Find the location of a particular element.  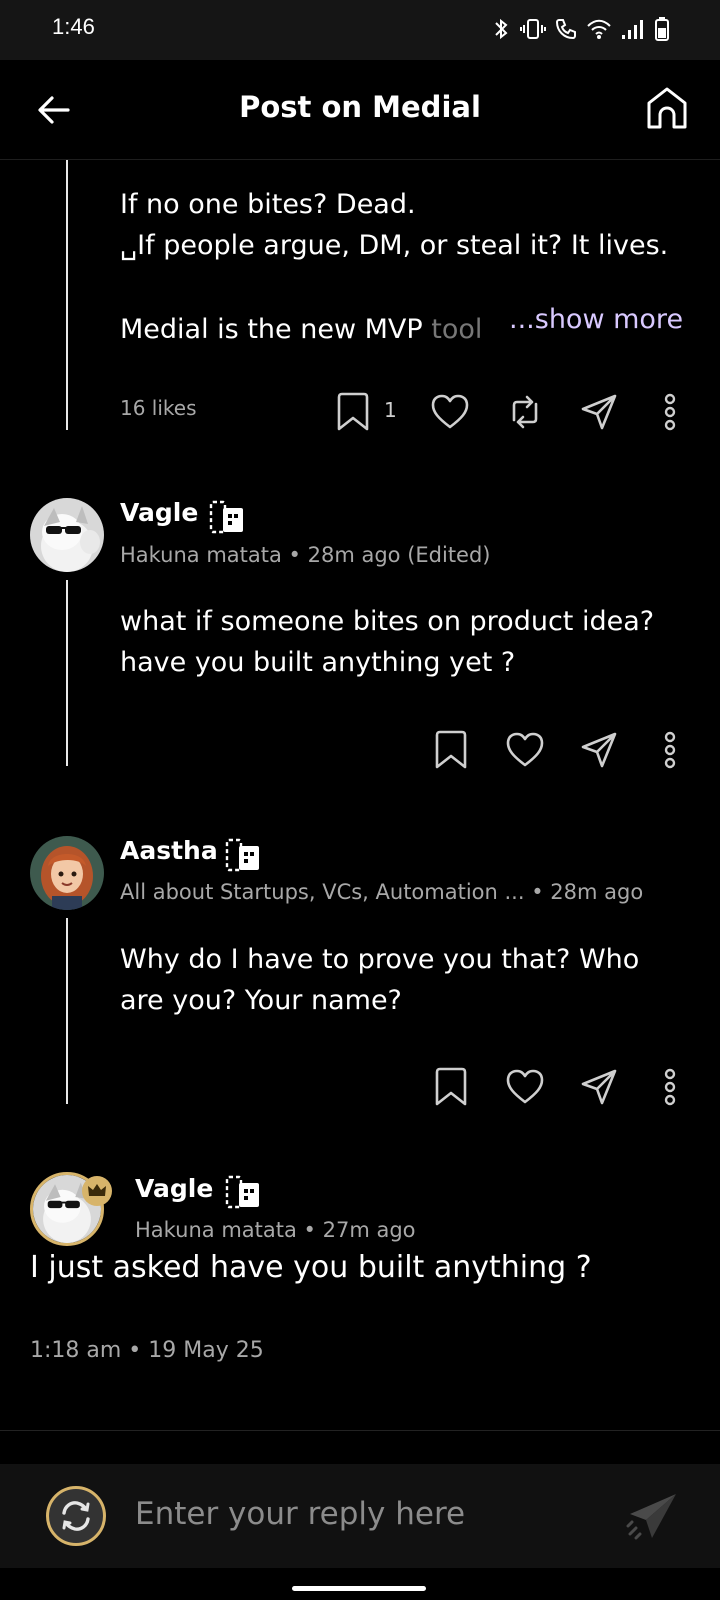

comment-text-line-1: Why do I have to prove you that? Who is located at coordinates (380, 959).